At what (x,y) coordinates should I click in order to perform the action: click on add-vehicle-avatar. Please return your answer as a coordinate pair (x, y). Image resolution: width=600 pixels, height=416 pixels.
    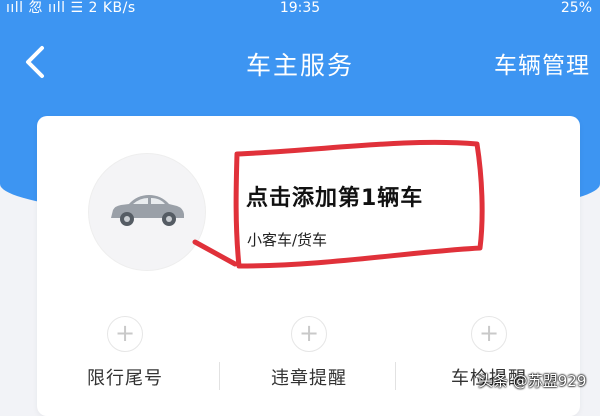
    Looking at the image, I should click on (147, 212).